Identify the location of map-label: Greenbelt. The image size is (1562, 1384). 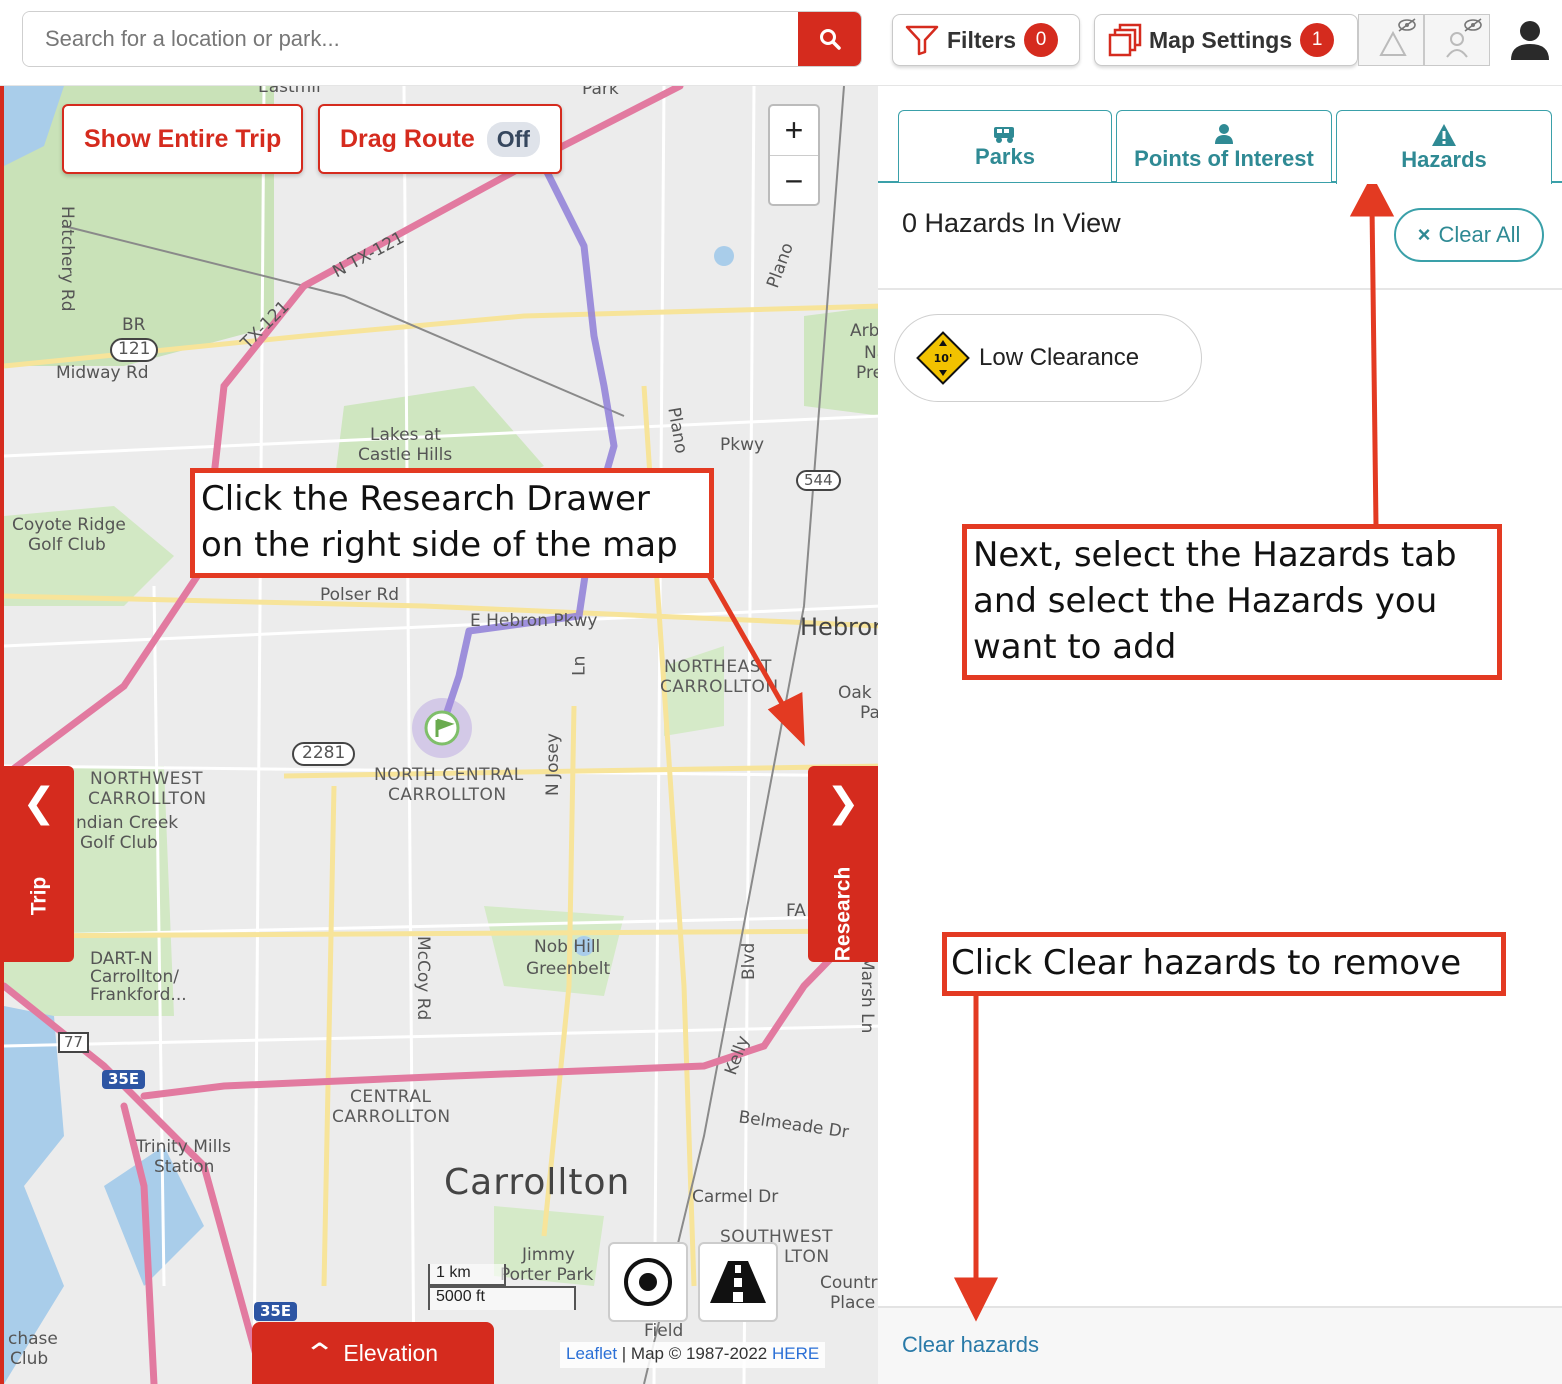
(568, 969).